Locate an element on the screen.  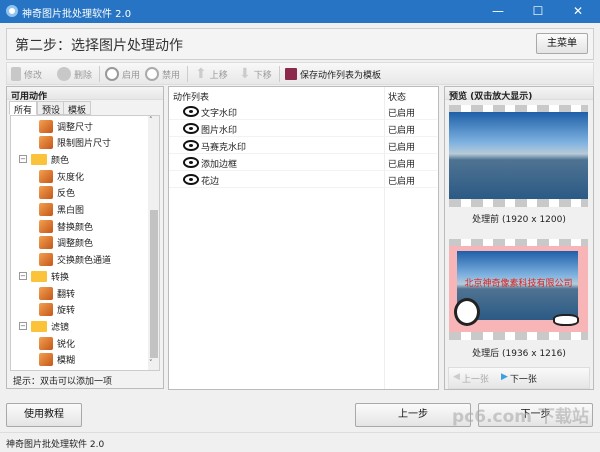
delete-label: 删除 is located at coordinates (83, 75).